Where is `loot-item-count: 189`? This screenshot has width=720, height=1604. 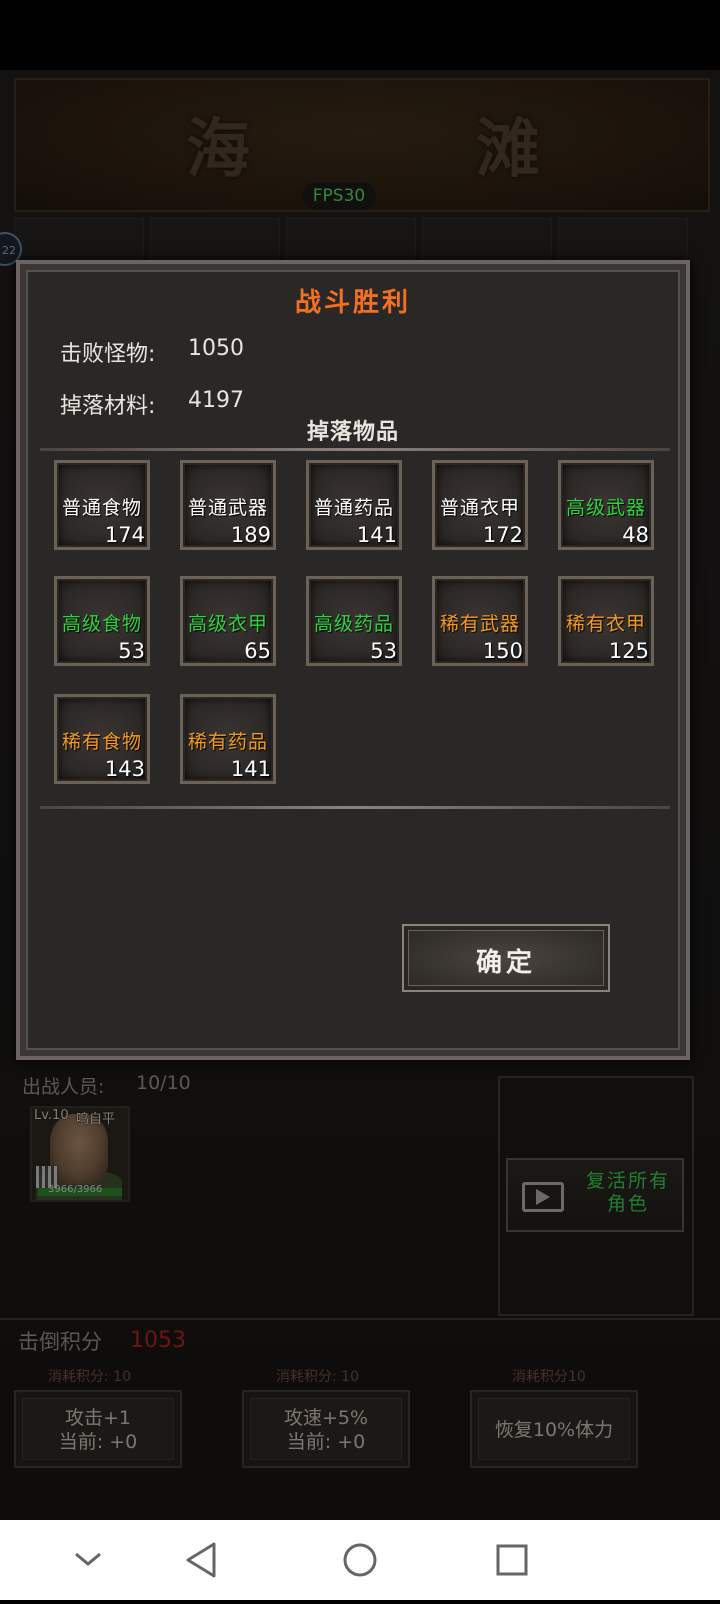
loot-item-count: 189 is located at coordinates (250, 535).